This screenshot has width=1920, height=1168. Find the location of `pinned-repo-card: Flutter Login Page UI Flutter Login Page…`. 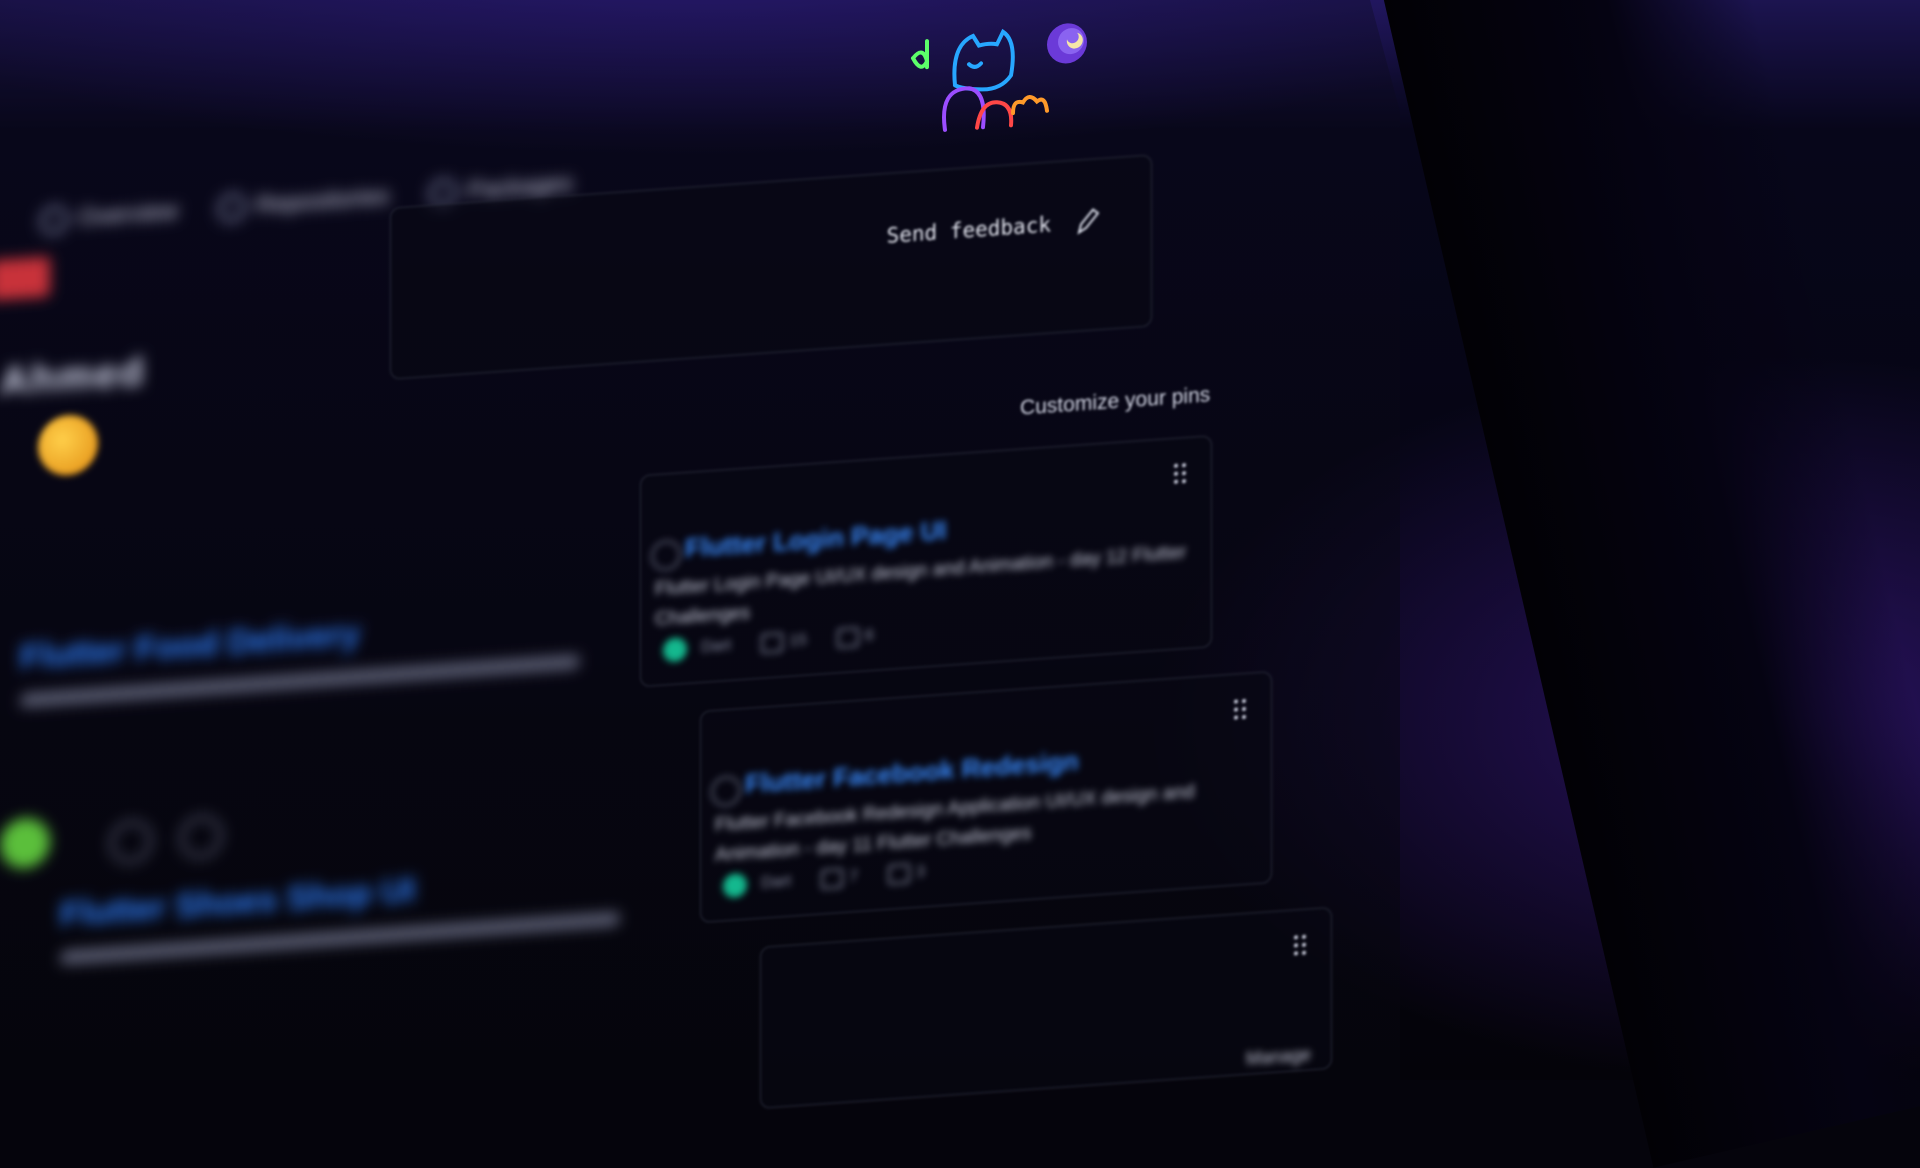

pinned-repo-card: Flutter Login Page UI Flutter Login Page… is located at coordinates (926, 561).